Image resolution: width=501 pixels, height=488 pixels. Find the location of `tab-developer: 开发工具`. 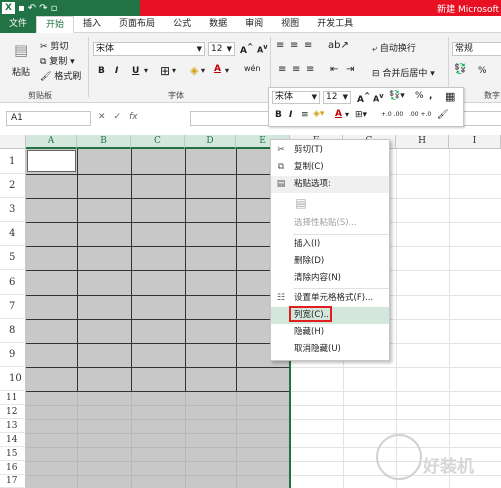

tab-developer: 开发工具 is located at coordinates (335, 24).